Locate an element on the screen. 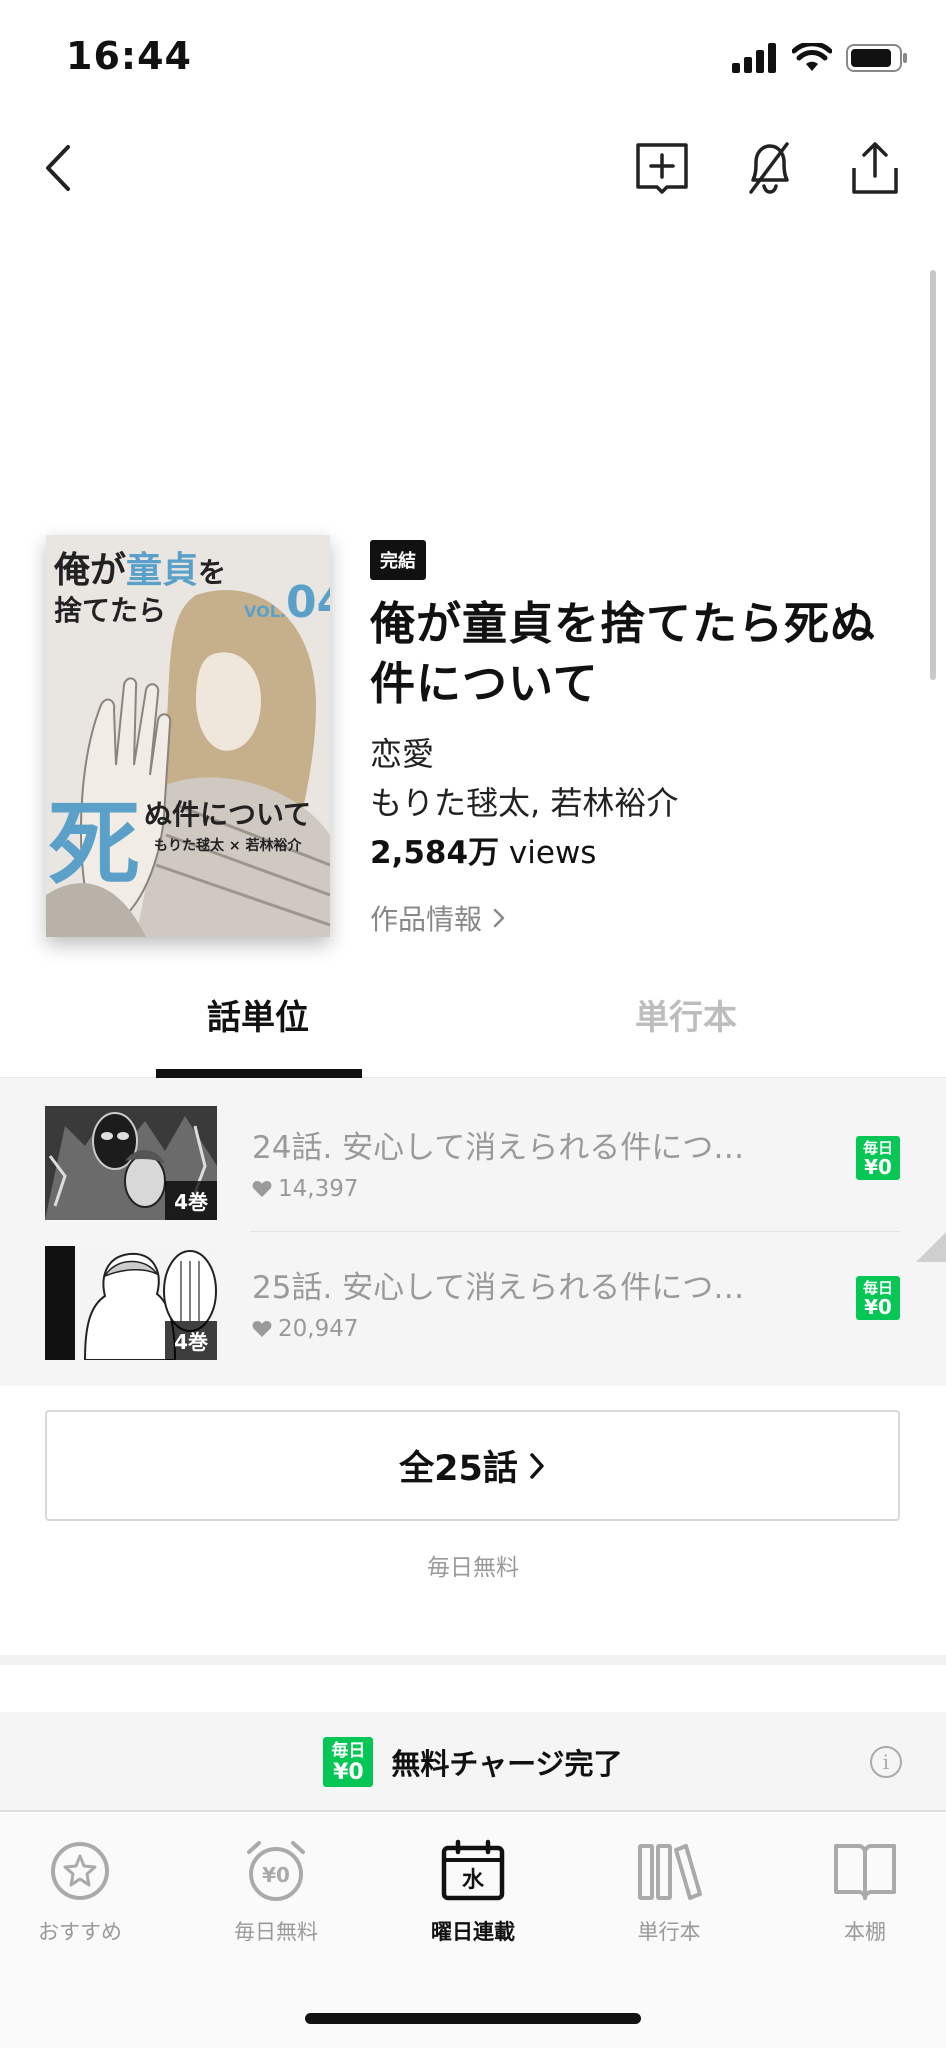 This screenshot has width=946, height=2048. cover-volume: VOL.04 is located at coordinates (287, 602).